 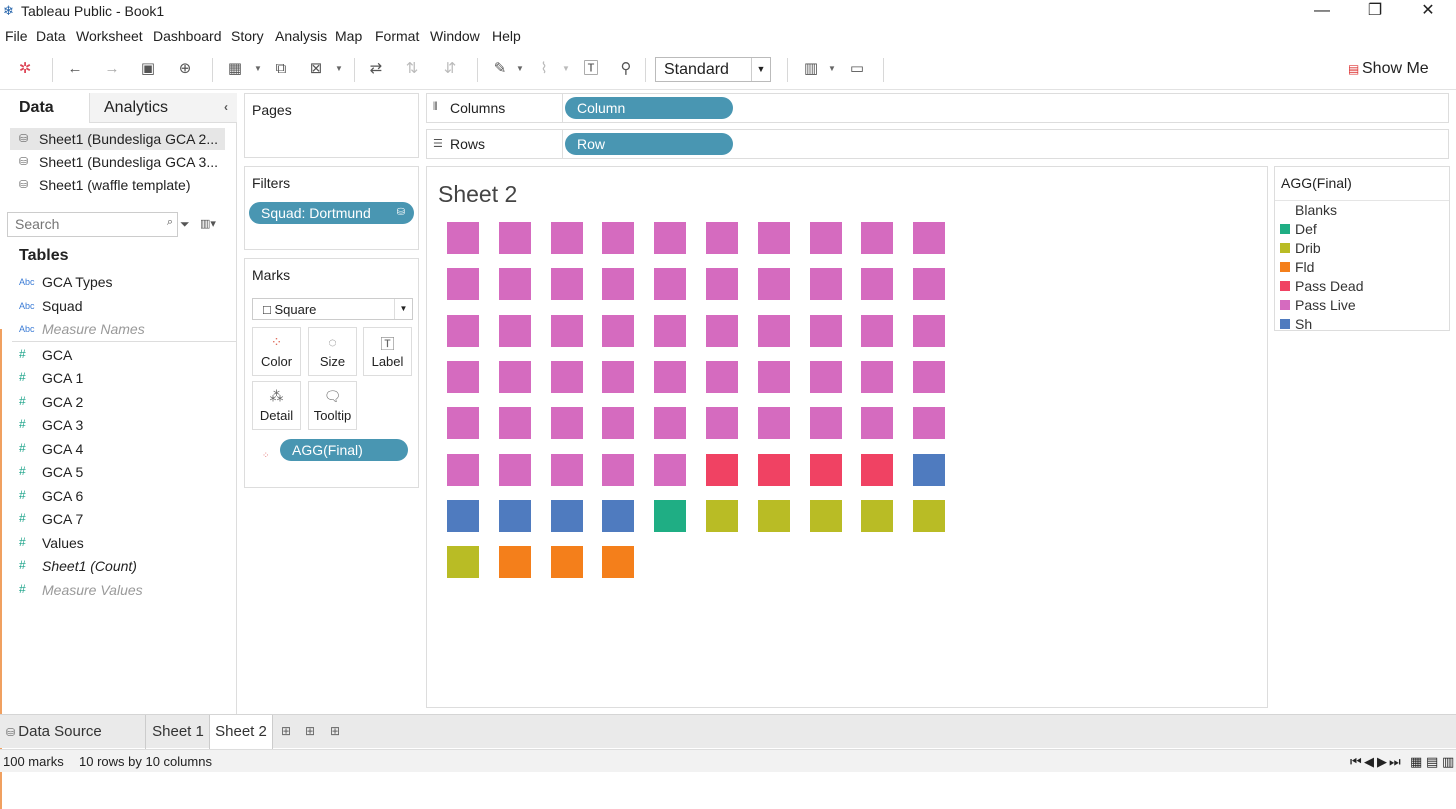 I want to click on menu-story: Story, so click(x=247, y=36).